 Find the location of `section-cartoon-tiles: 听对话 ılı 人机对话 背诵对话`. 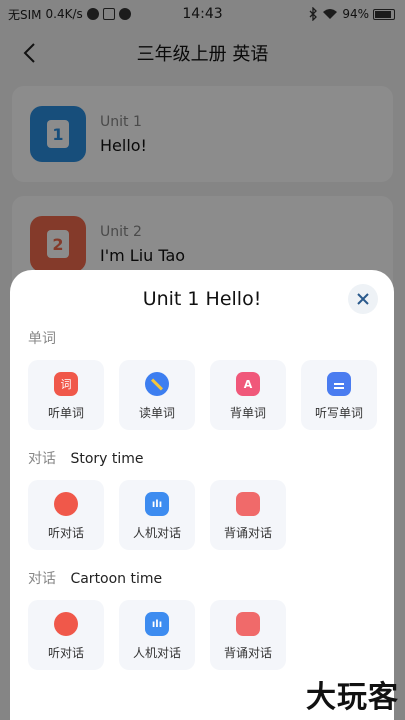

section-cartoon-tiles: 听对话 ılı 人机对话 背诵对话 is located at coordinates (157, 635).